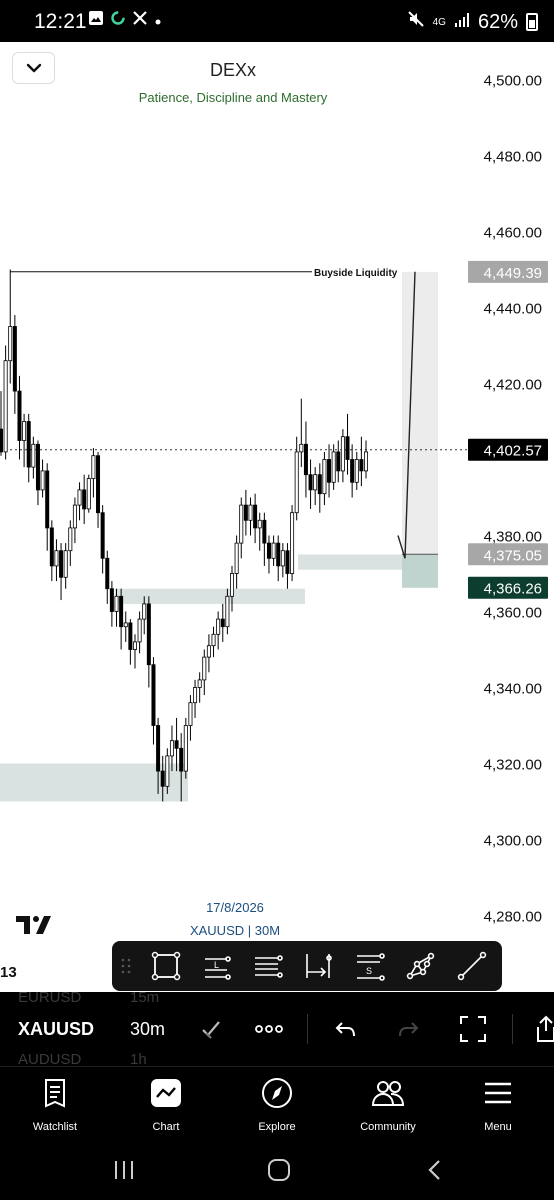 Image resolution: width=554 pixels, height=1200 pixels. What do you see at coordinates (498, 1093) in the screenshot?
I see `hamburger-menu-icon` at bounding box center [498, 1093].